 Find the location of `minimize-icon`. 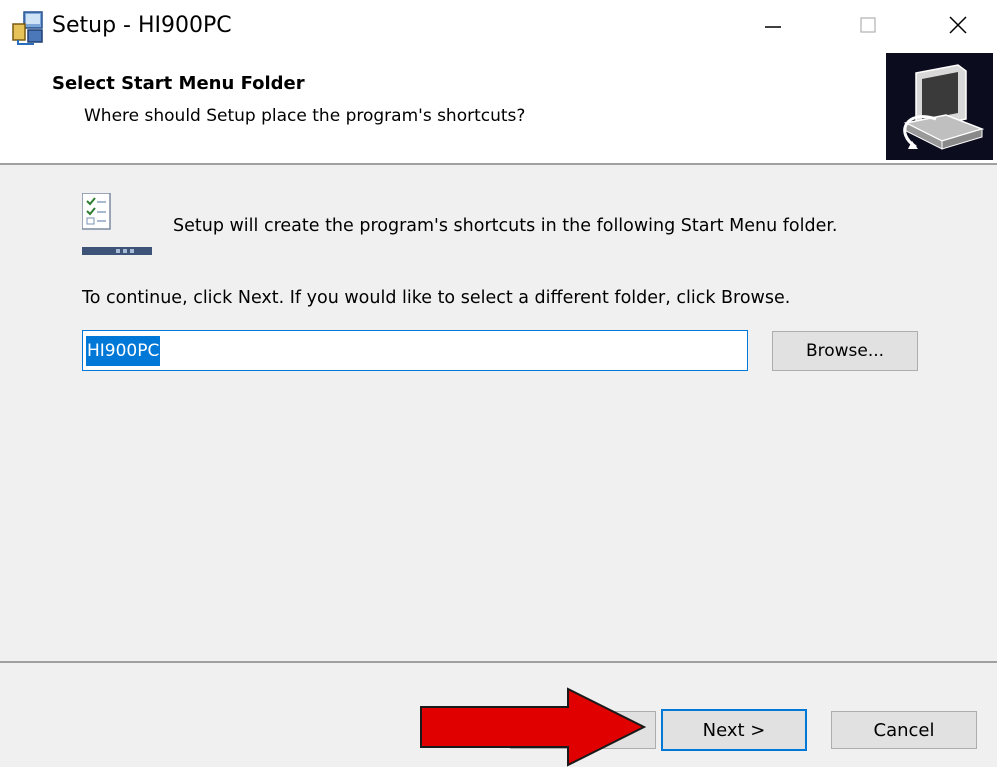

minimize-icon is located at coordinates (773, 27).